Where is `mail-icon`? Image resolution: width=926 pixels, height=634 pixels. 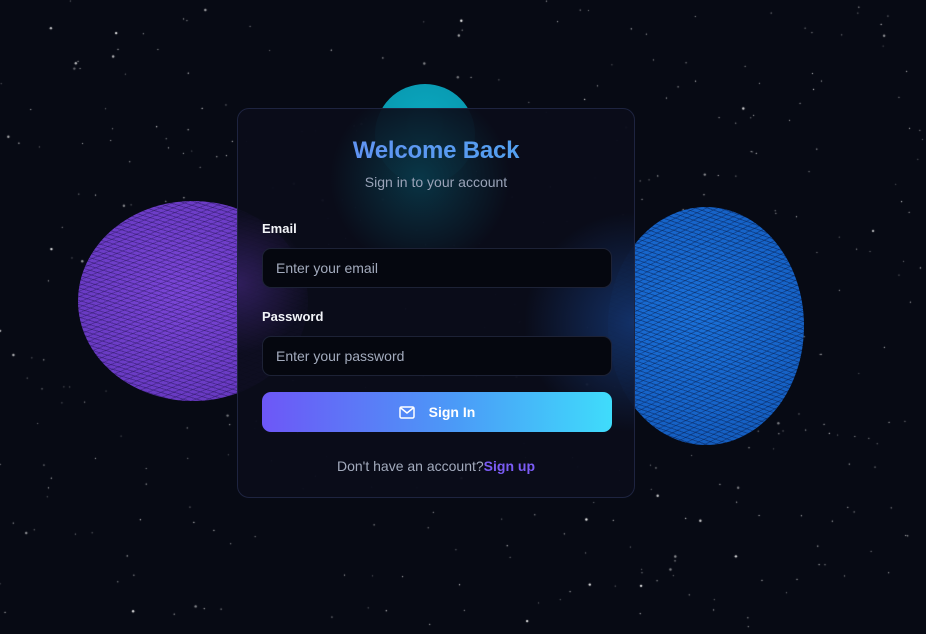
mail-icon is located at coordinates (406, 412).